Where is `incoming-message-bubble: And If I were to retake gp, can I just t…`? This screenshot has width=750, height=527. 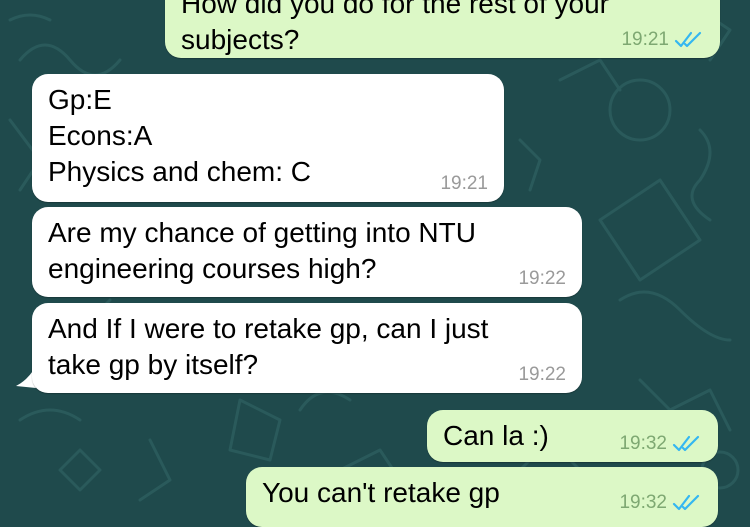
incoming-message-bubble: And If I were to retake gp, can I just t… is located at coordinates (307, 348).